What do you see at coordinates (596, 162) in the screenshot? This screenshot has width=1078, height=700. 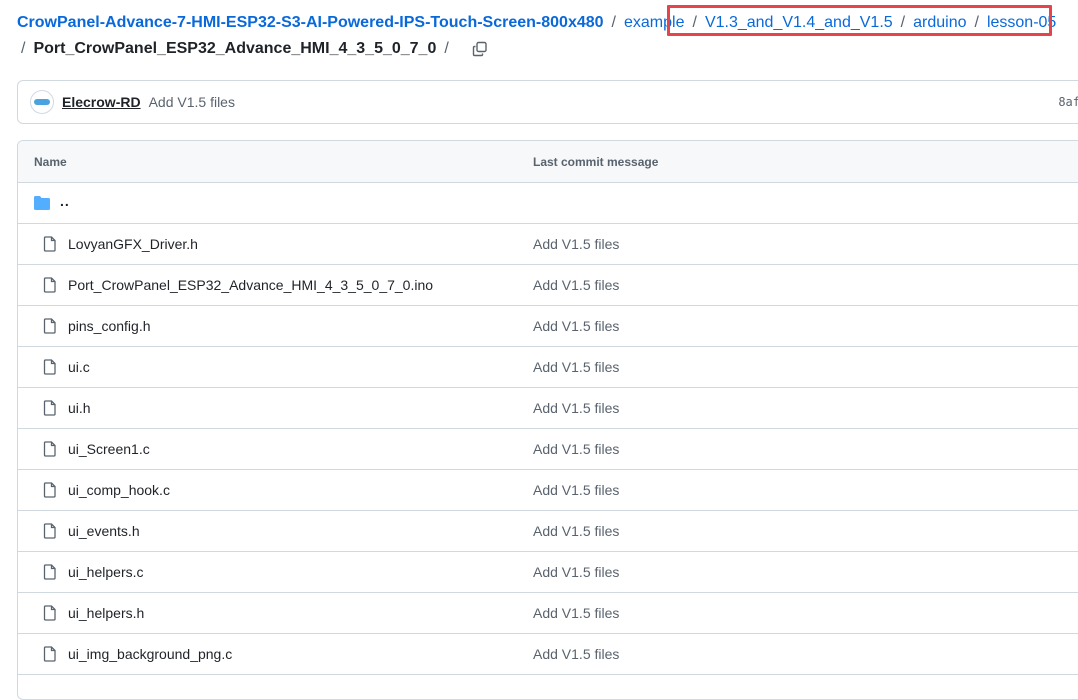 I see `column-header-last-commit: Last commit message` at bounding box center [596, 162].